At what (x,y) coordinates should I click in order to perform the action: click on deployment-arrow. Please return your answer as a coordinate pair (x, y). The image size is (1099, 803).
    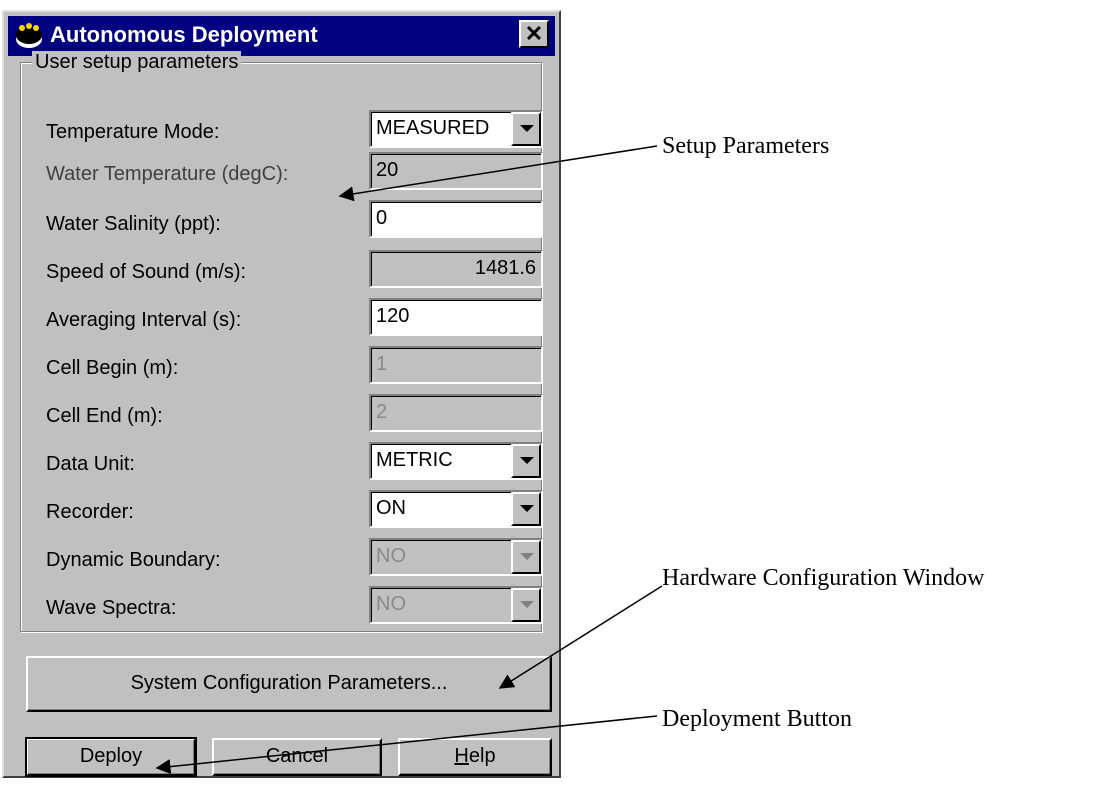
    Looking at the image, I should click on (406, 745).